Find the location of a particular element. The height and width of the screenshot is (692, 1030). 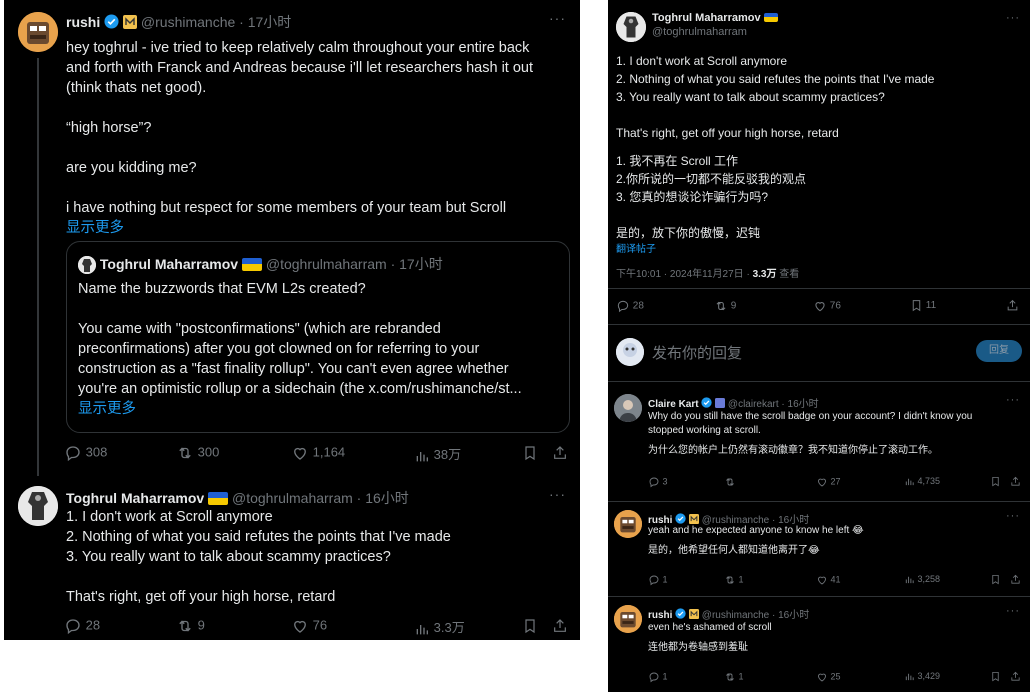

show-more-link: 显示更多 is located at coordinates (299, 228).